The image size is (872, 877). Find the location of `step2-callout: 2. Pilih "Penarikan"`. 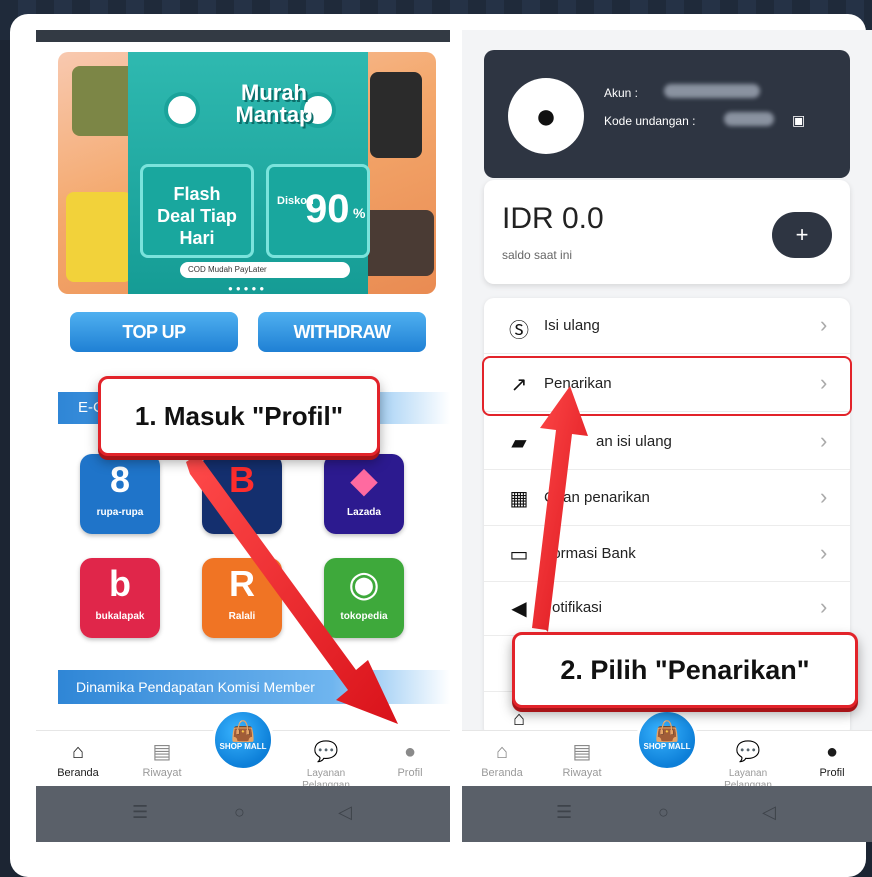

step2-callout: 2. Pilih "Penarikan" is located at coordinates (685, 670).